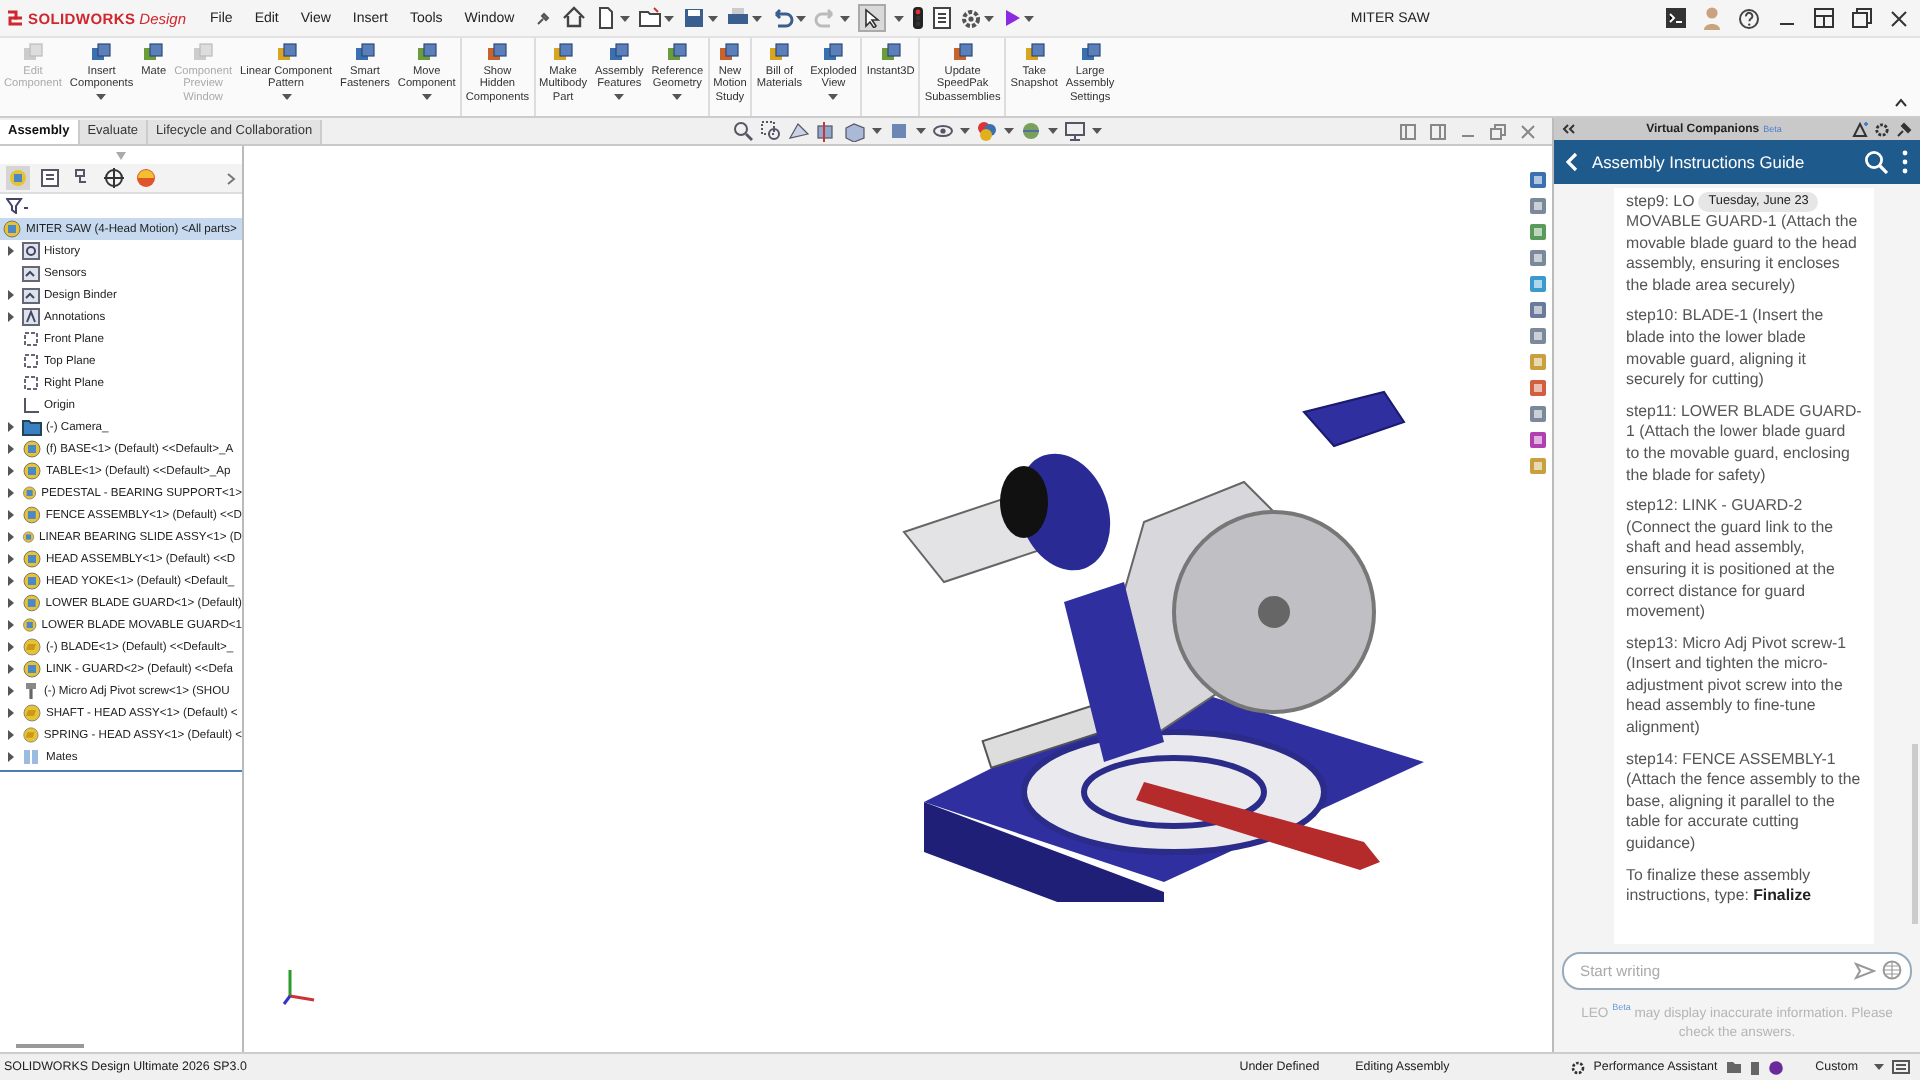  What do you see at coordinates (121, 155) in the screenshot?
I see `panel-grip-icon` at bounding box center [121, 155].